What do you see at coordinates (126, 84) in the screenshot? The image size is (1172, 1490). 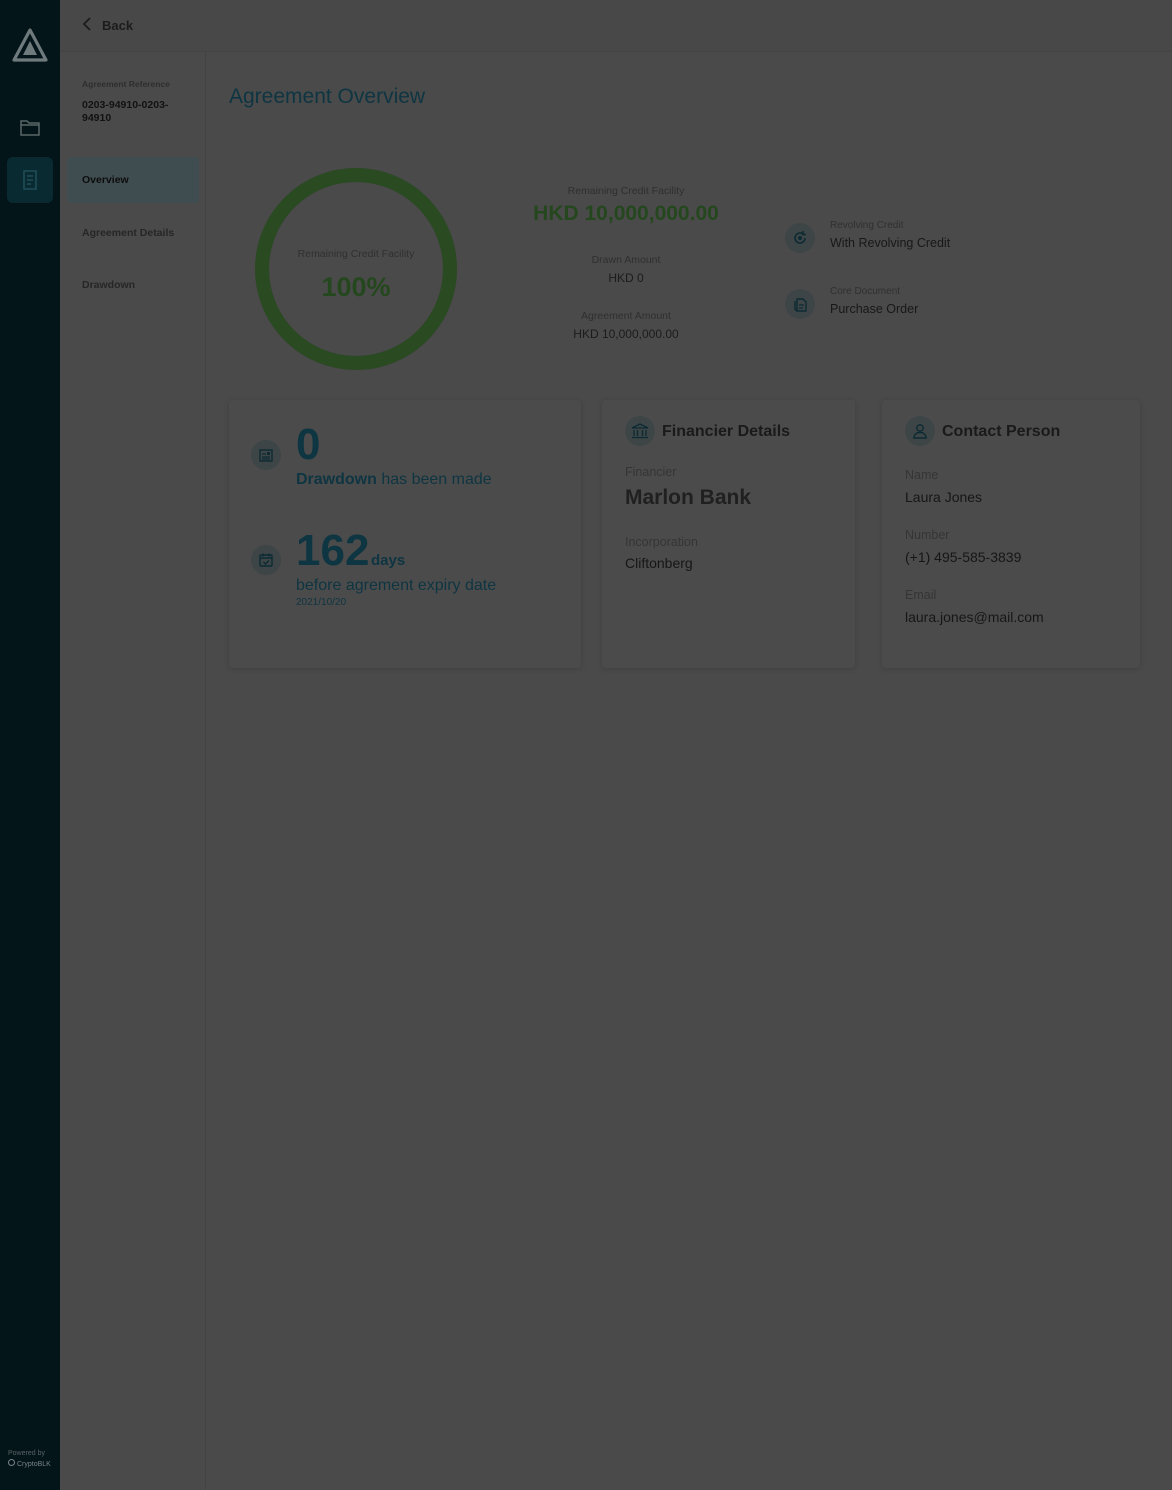 I see `agreement-reference-label: Agreement Reference` at bounding box center [126, 84].